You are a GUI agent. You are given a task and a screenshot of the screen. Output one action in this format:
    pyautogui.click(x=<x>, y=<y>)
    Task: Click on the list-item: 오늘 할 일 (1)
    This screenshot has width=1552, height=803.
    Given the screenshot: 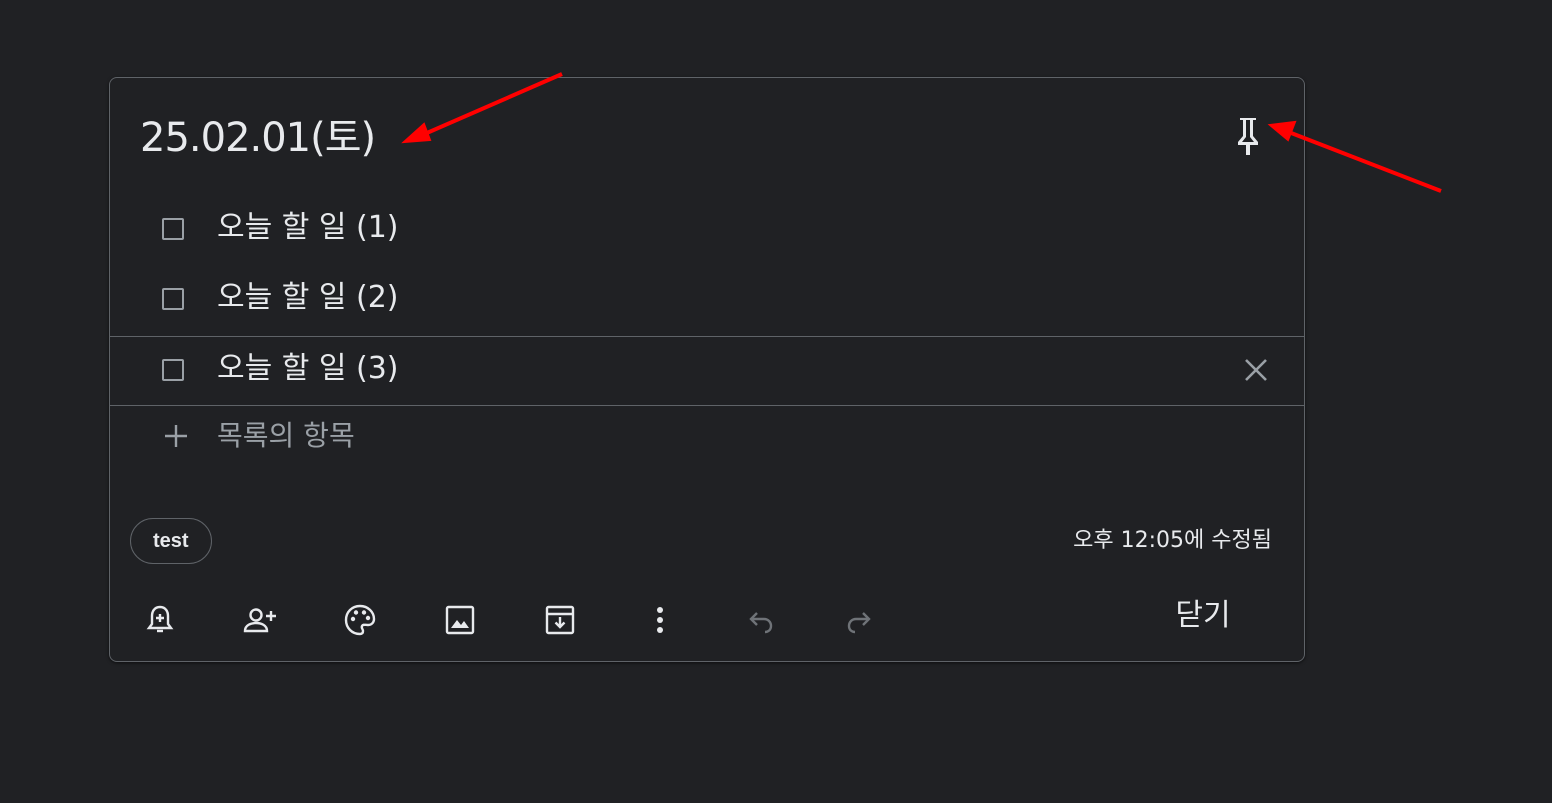 What is the action you would take?
    pyautogui.click(x=707, y=229)
    